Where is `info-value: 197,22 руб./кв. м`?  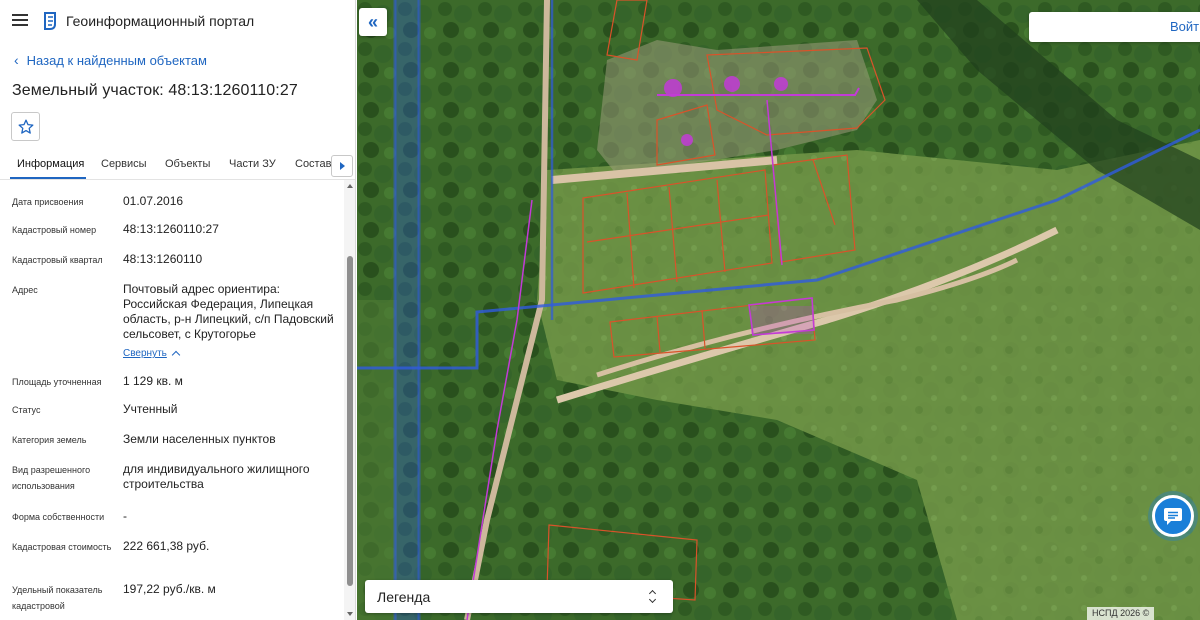 info-value: 197,22 руб./кв. м is located at coordinates (169, 589).